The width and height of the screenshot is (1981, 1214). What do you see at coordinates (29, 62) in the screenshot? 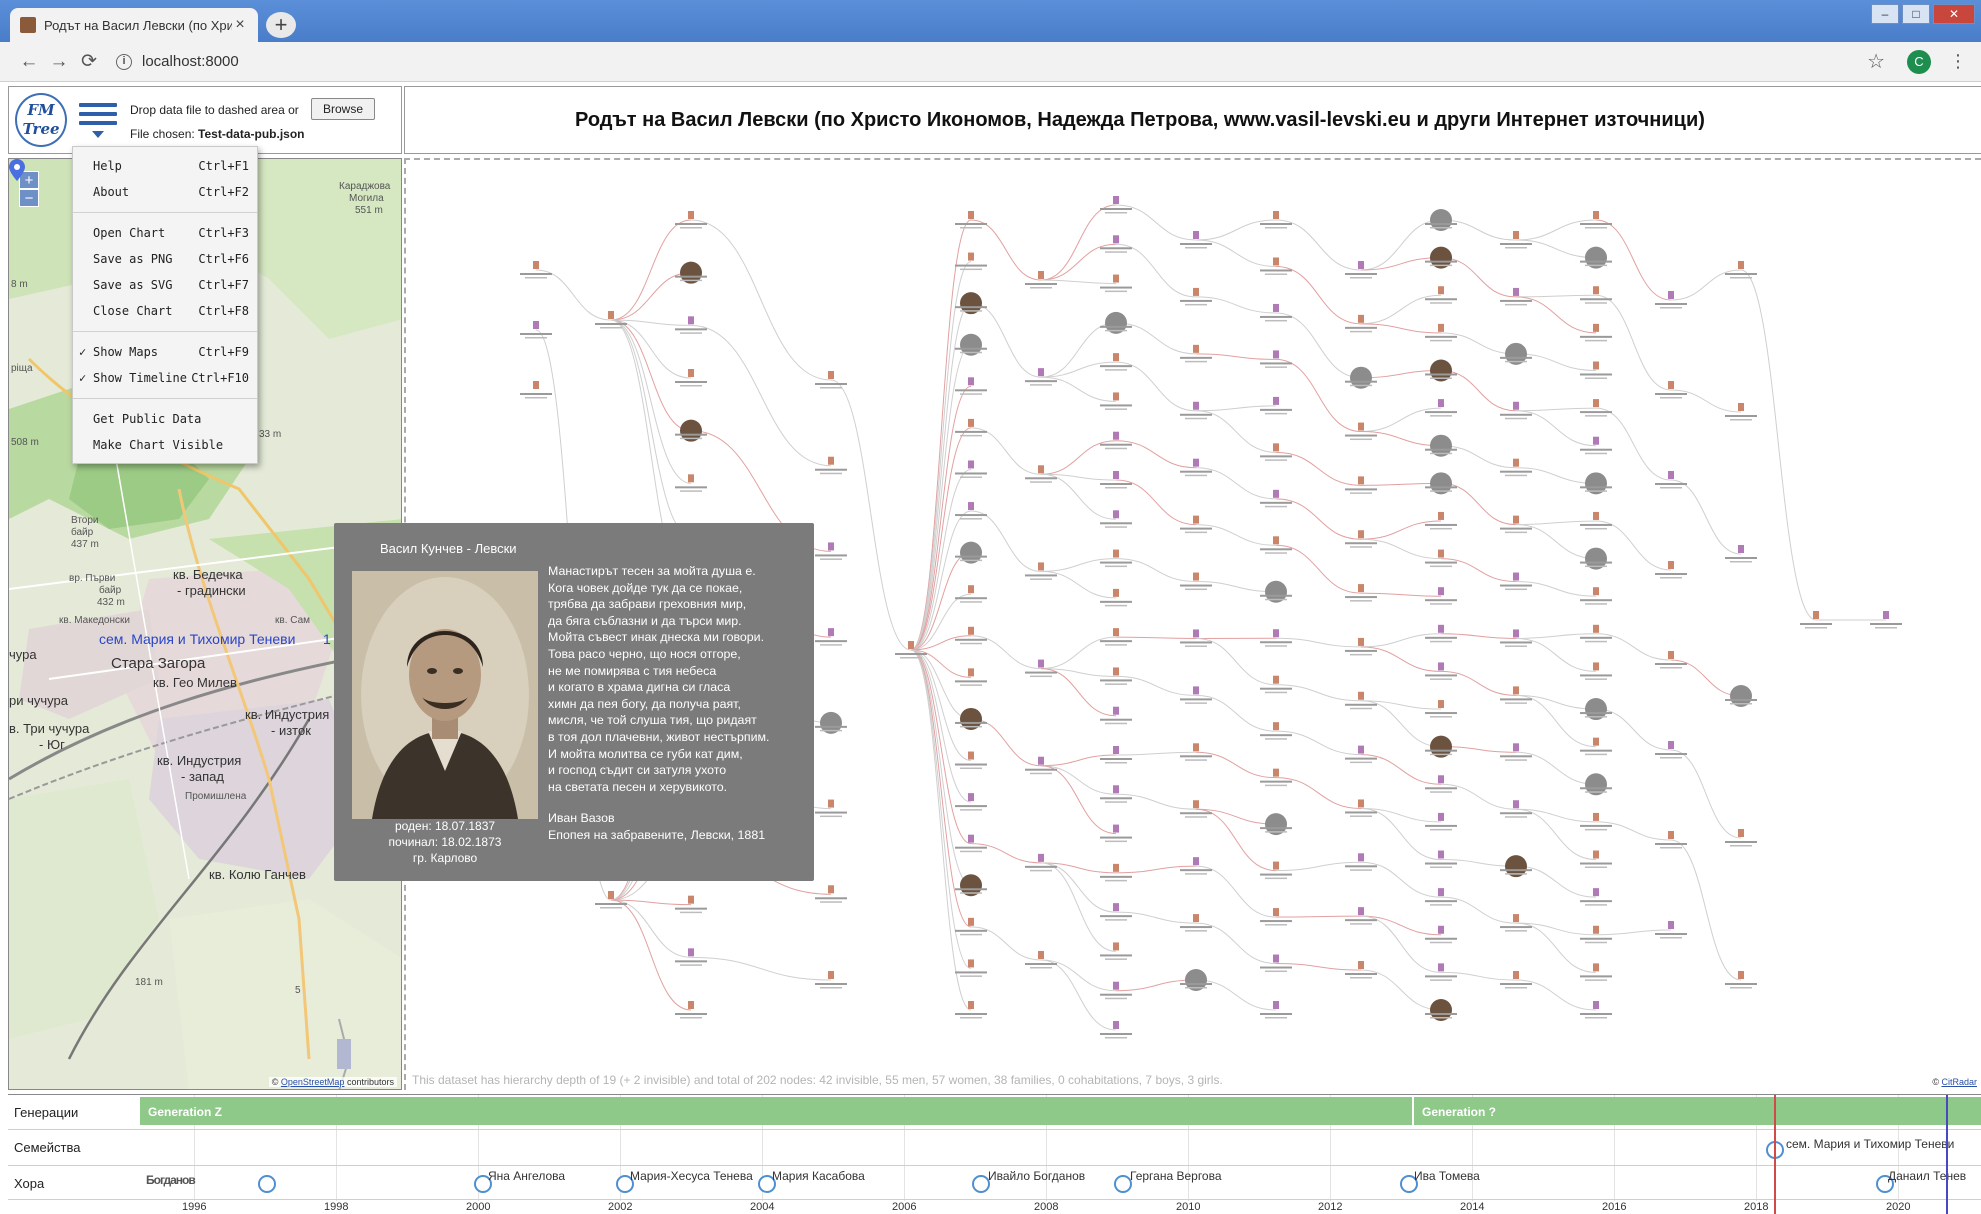
I see `back-icon: ←` at bounding box center [29, 62].